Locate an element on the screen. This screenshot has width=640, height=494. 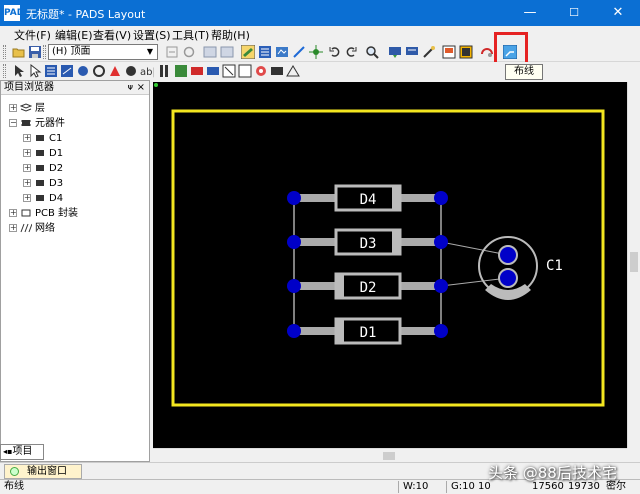
output-tab: 输出窗口 is located at coordinates (43, 471).